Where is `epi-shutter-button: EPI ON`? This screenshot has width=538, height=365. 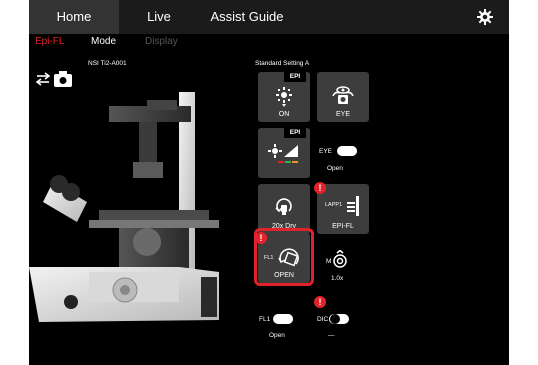
epi-shutter-button: EPI ON is located at coordinates (284, 97).